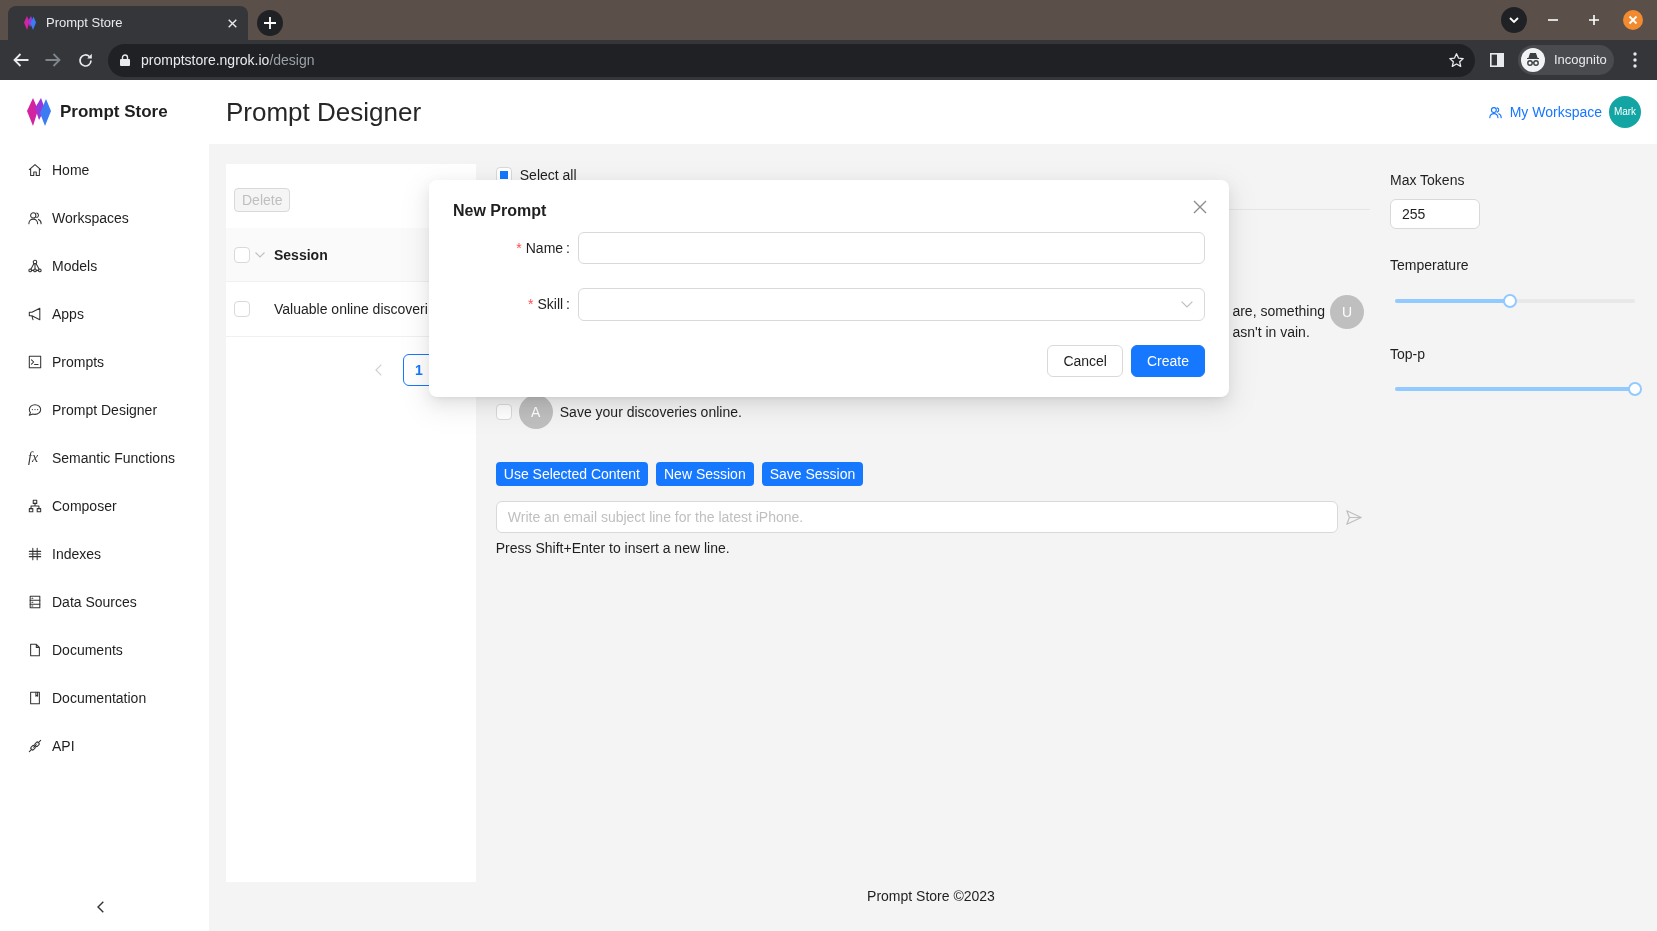 The image size is (1657, 931). What do you see at coordinates (21, 60) in the screenshot?
I see `back-arrow-icon` at bounding box center [21, 60].